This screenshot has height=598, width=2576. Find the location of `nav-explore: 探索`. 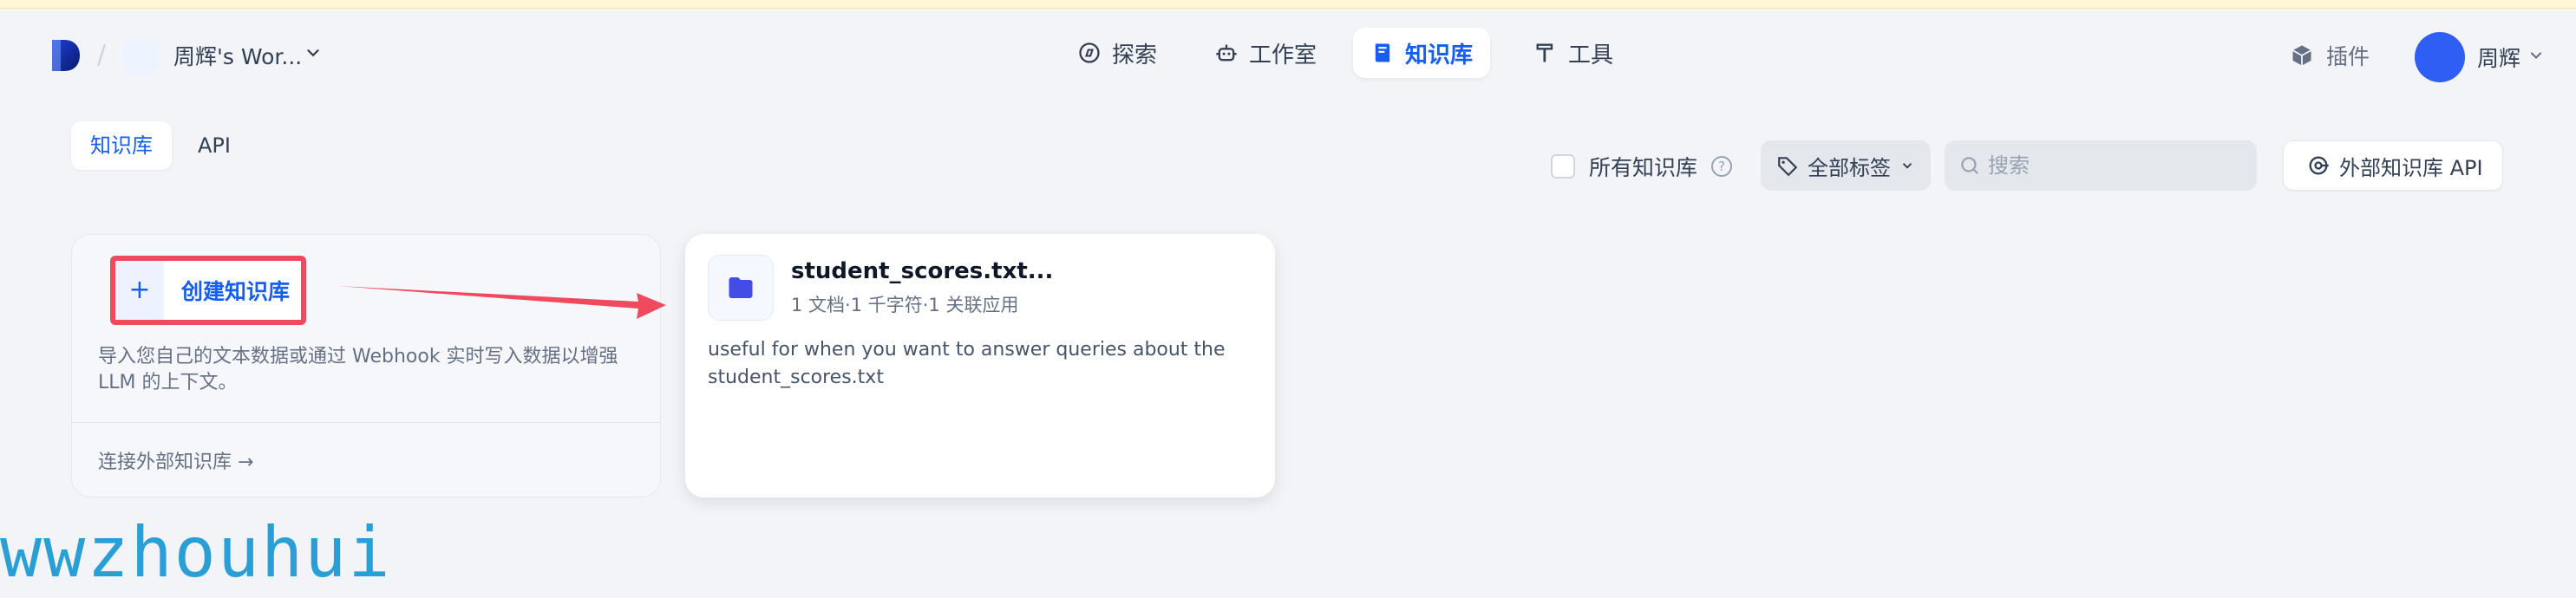

nav-explore: 探索 is located at coordinates (1117, 53).